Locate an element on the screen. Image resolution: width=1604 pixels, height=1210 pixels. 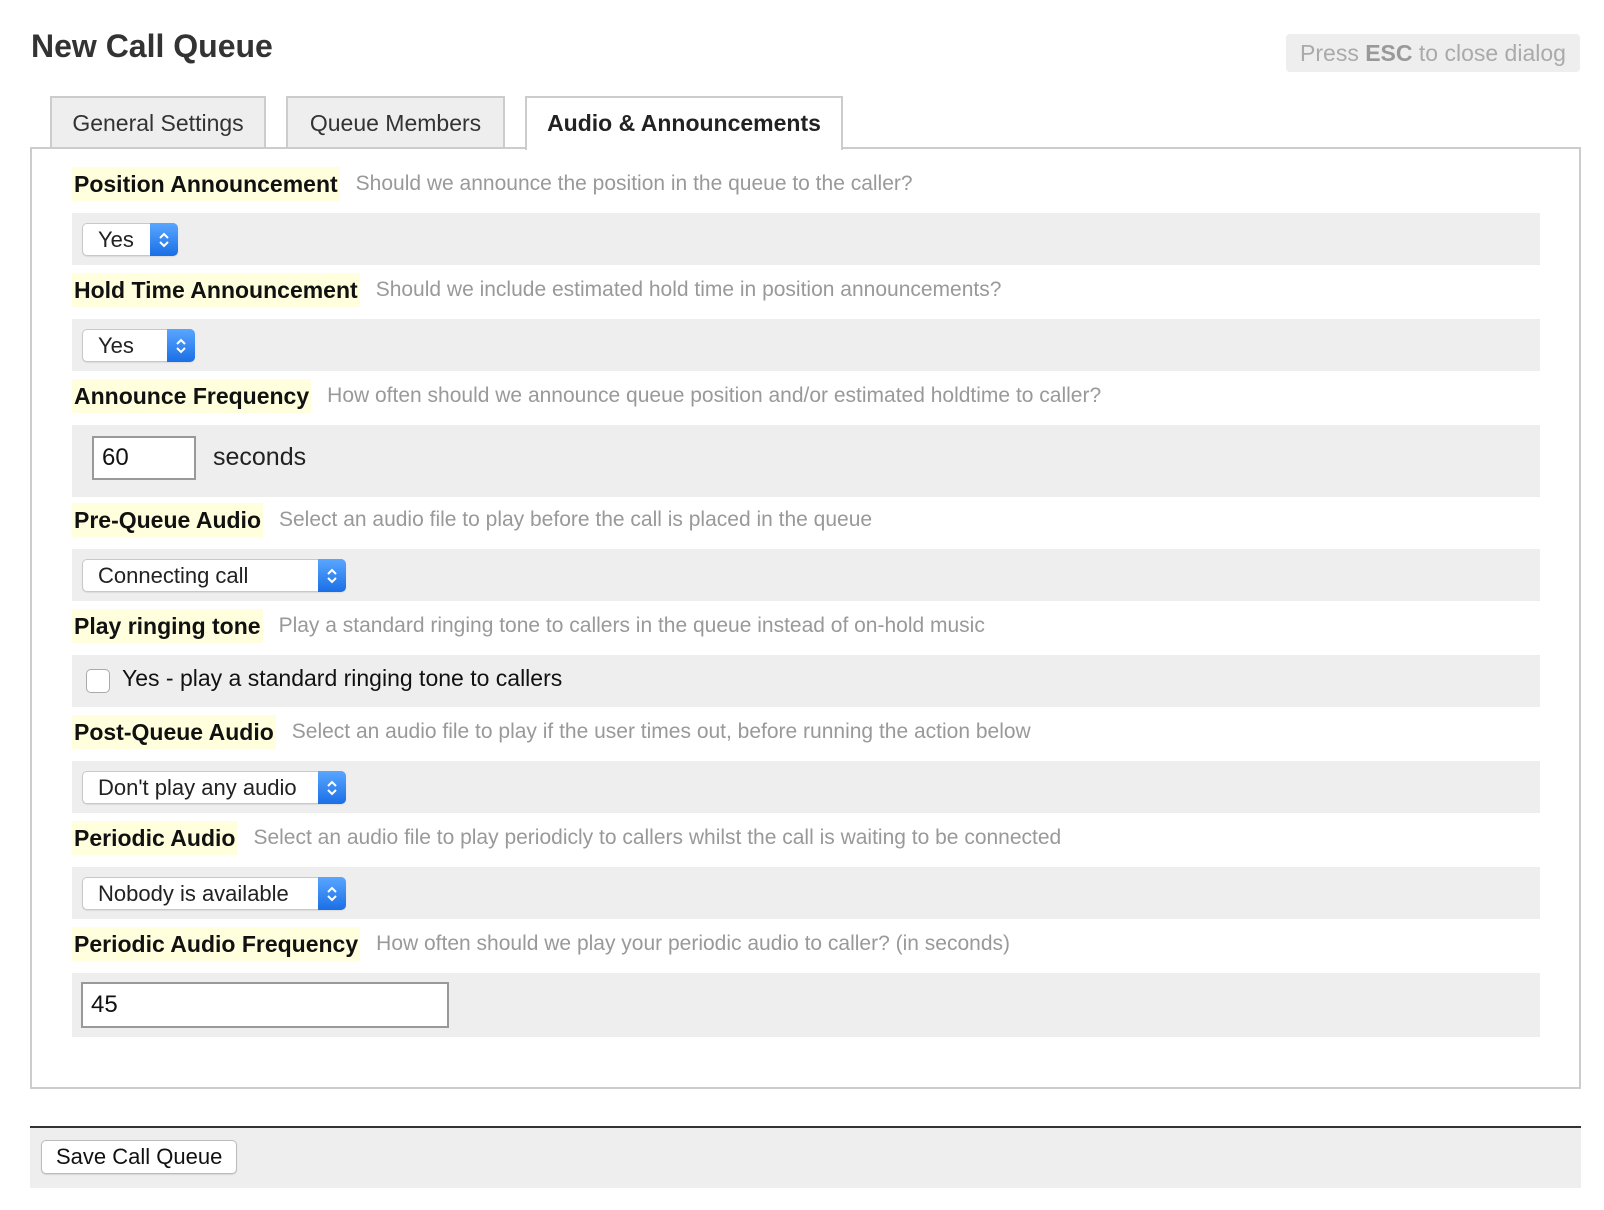
field-name: Announce Frequency is located at coordinates (192, 396).